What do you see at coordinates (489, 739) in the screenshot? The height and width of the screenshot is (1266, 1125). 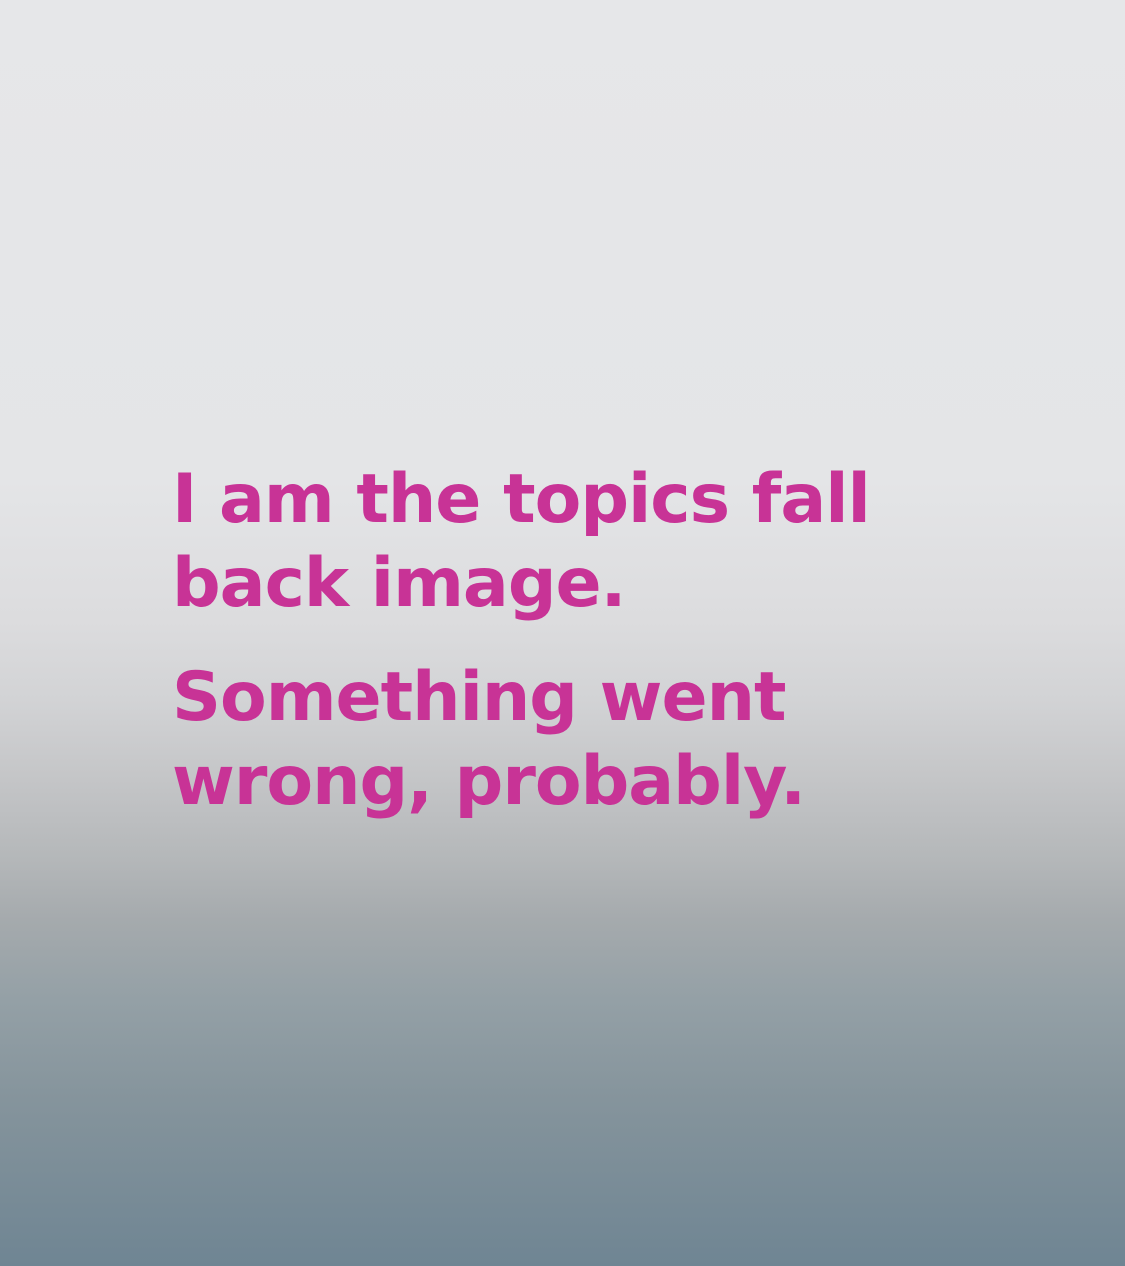 I see `fallback-error-text: Something went wrong, probably.` at bounding box center [489, 739].